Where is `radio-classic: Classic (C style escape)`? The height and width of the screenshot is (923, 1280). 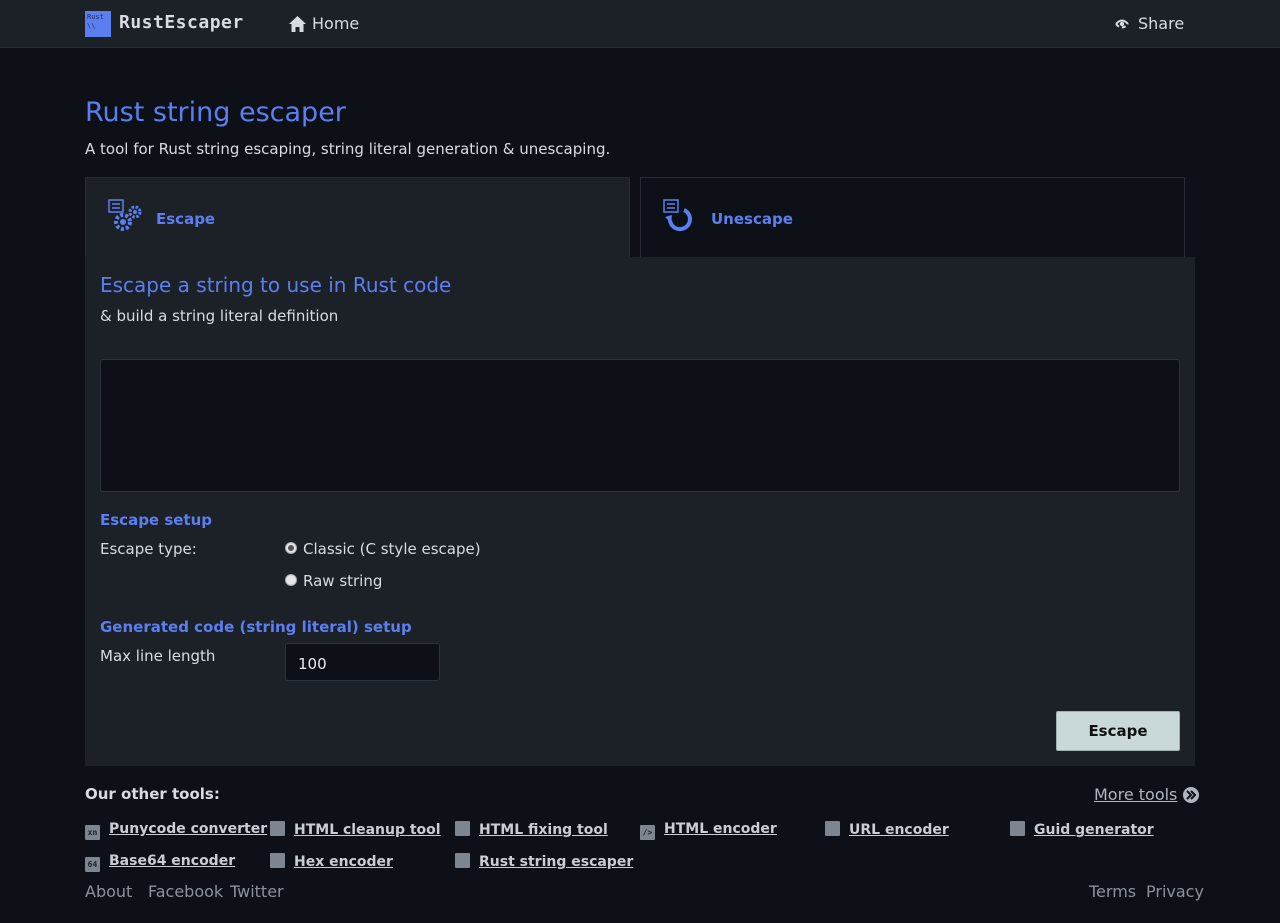 radio-classic: Classic (C style escape) is located at coordinates (383, 549).